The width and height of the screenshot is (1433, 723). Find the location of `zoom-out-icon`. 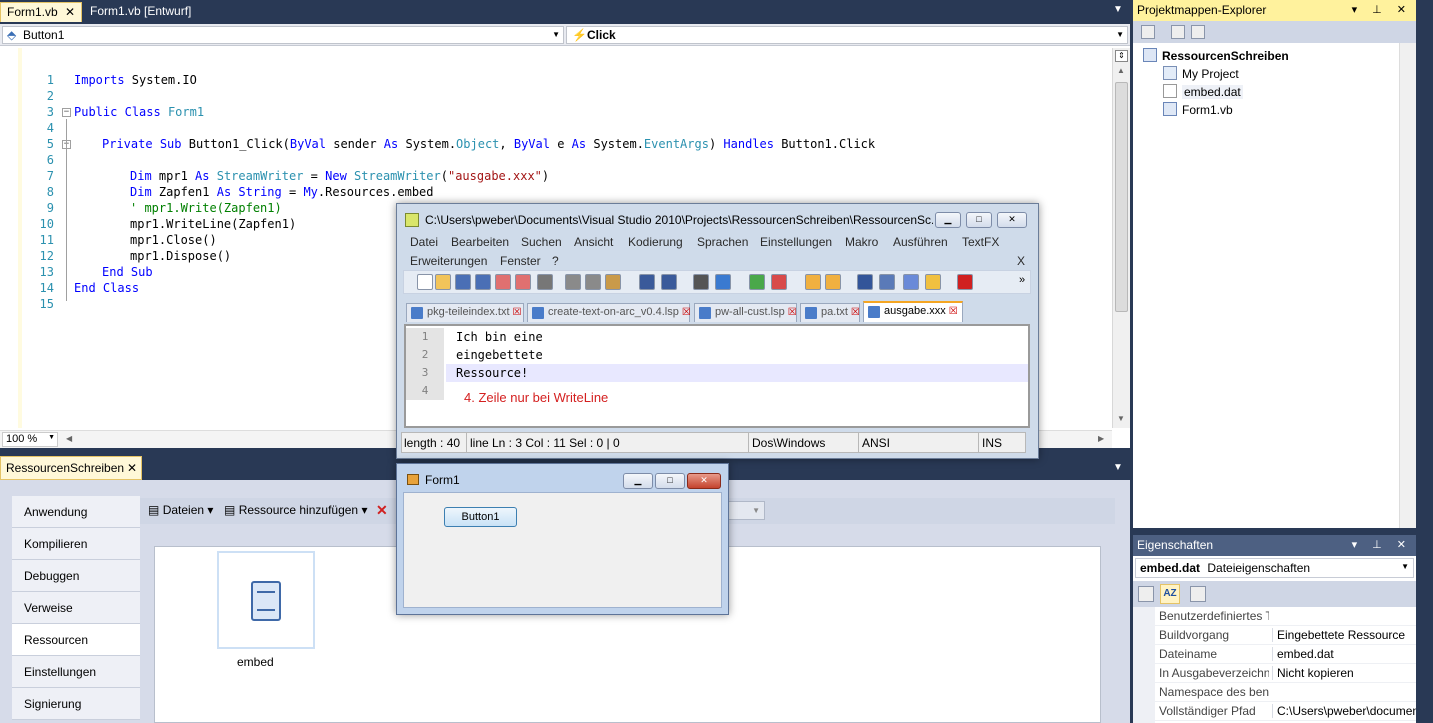

zoom-out-icon is located at coordinates (779, 282).